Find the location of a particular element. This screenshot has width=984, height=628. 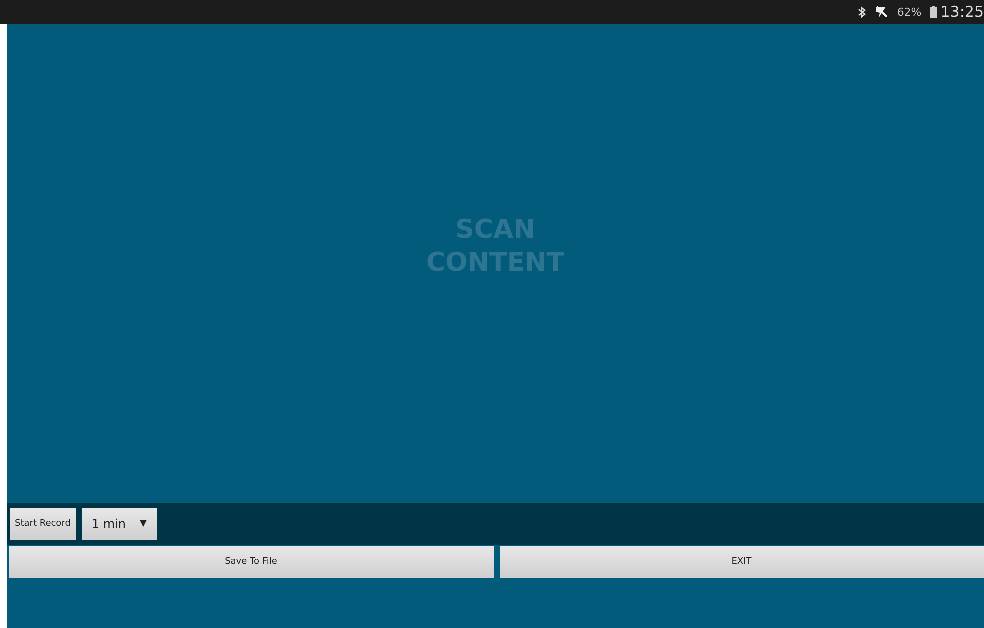

battery-percent: 62% is located at coordinates (909, 12).